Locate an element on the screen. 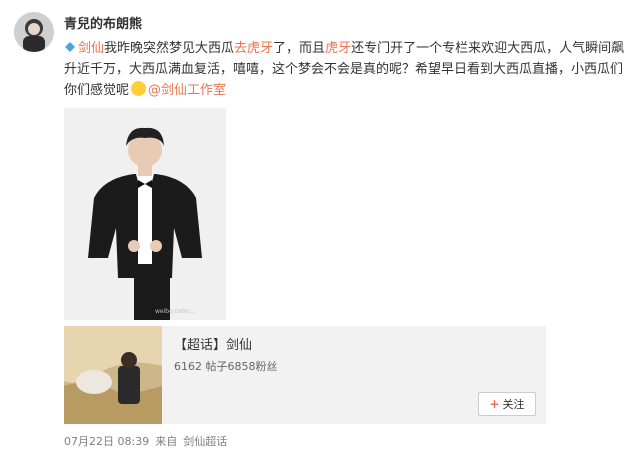  person-in-tuxedo-image is located at coordinates (145, 214).